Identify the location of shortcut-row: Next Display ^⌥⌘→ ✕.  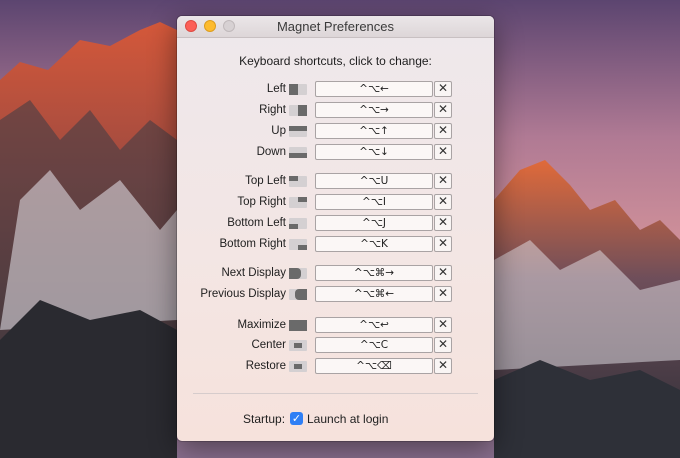
(335, 274).